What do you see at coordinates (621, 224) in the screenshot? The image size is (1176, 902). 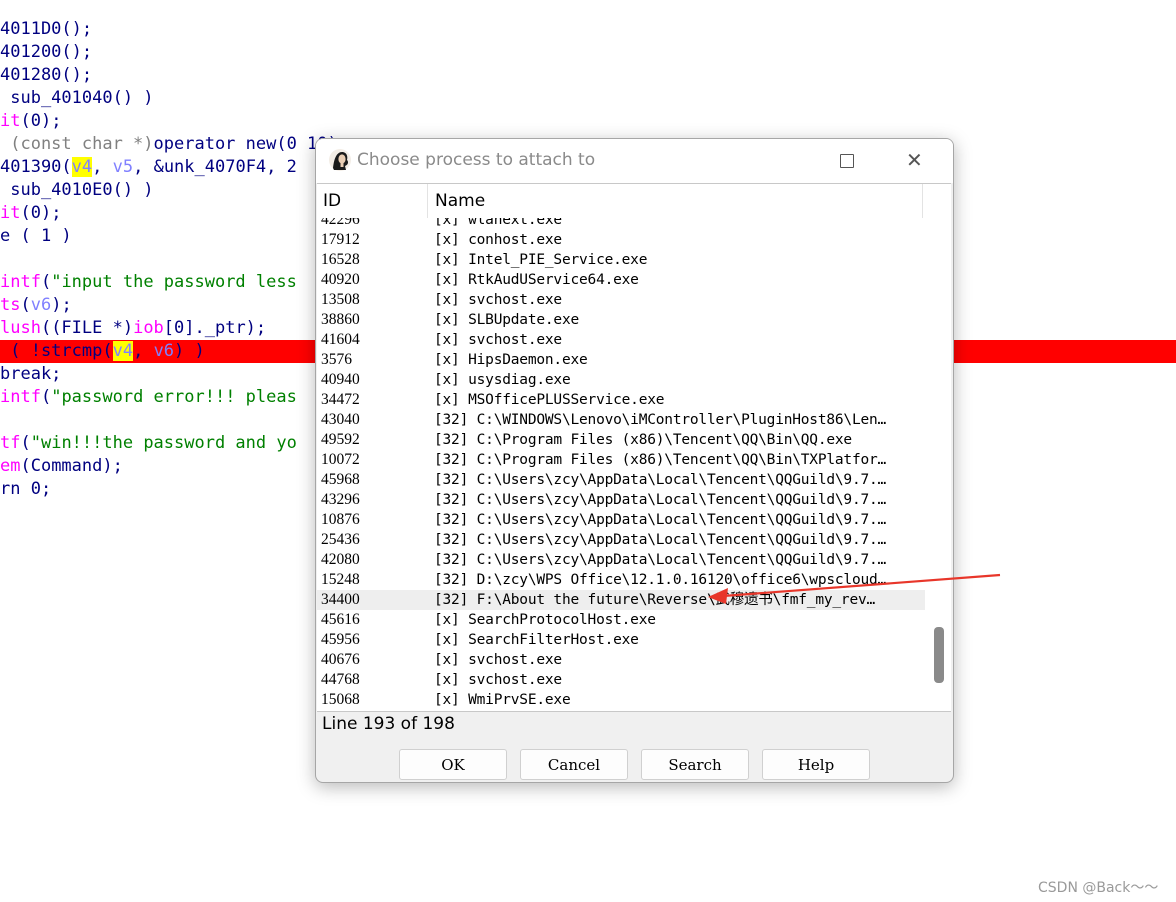 I see `process-row: 42296 [x] wlanext.exe` at bounding box center [621, 224].